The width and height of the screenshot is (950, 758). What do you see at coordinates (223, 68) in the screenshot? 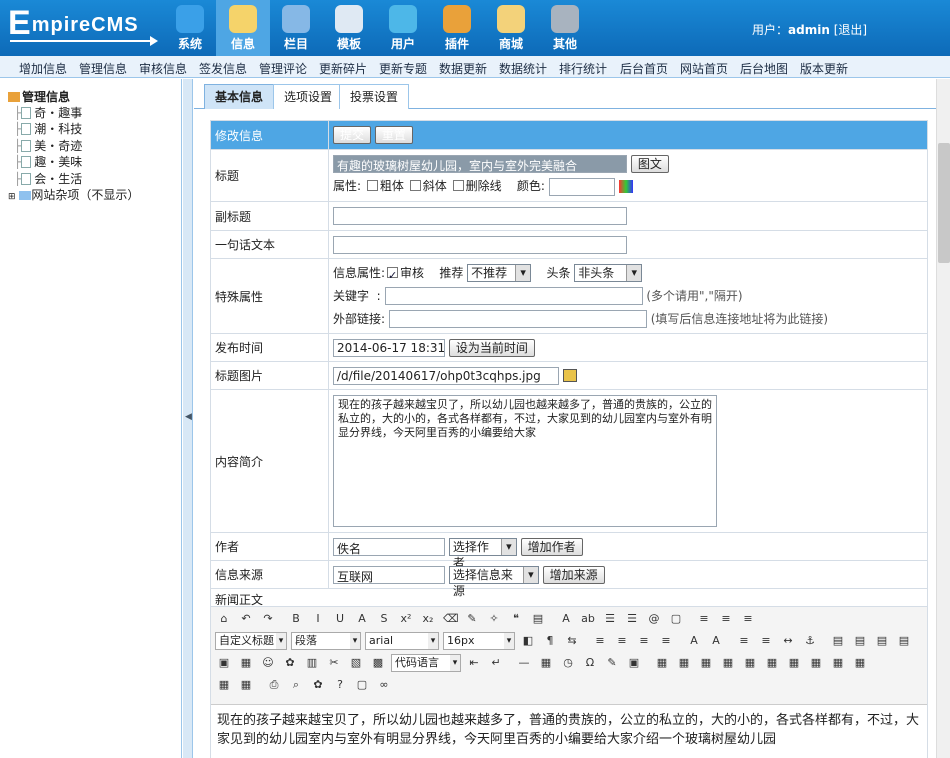
I see `menu-item: 签发信息` at bounding box center [223, 68].